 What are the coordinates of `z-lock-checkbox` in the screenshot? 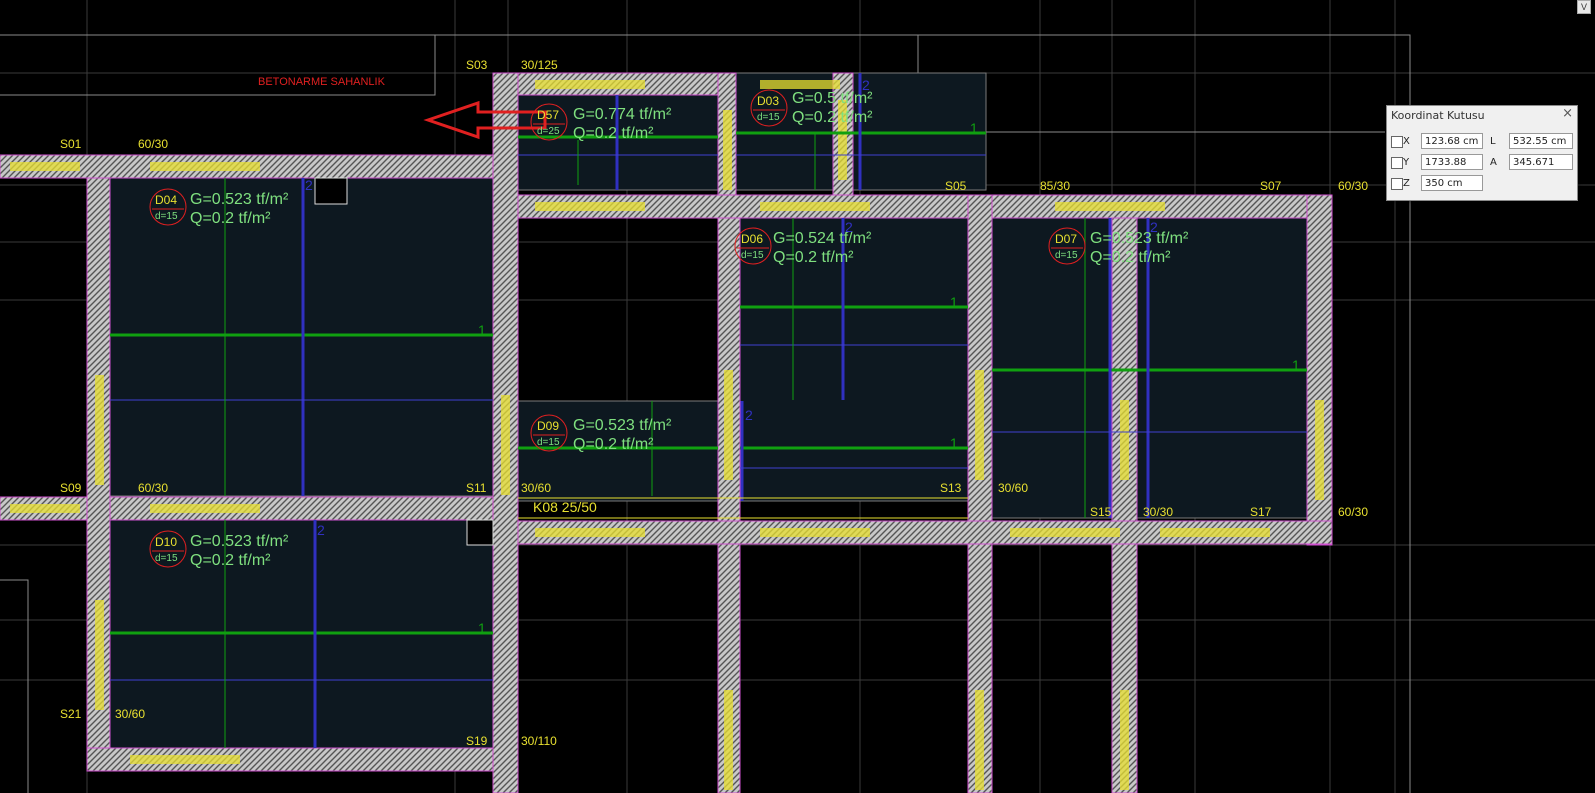 It's located at (1397, 184).